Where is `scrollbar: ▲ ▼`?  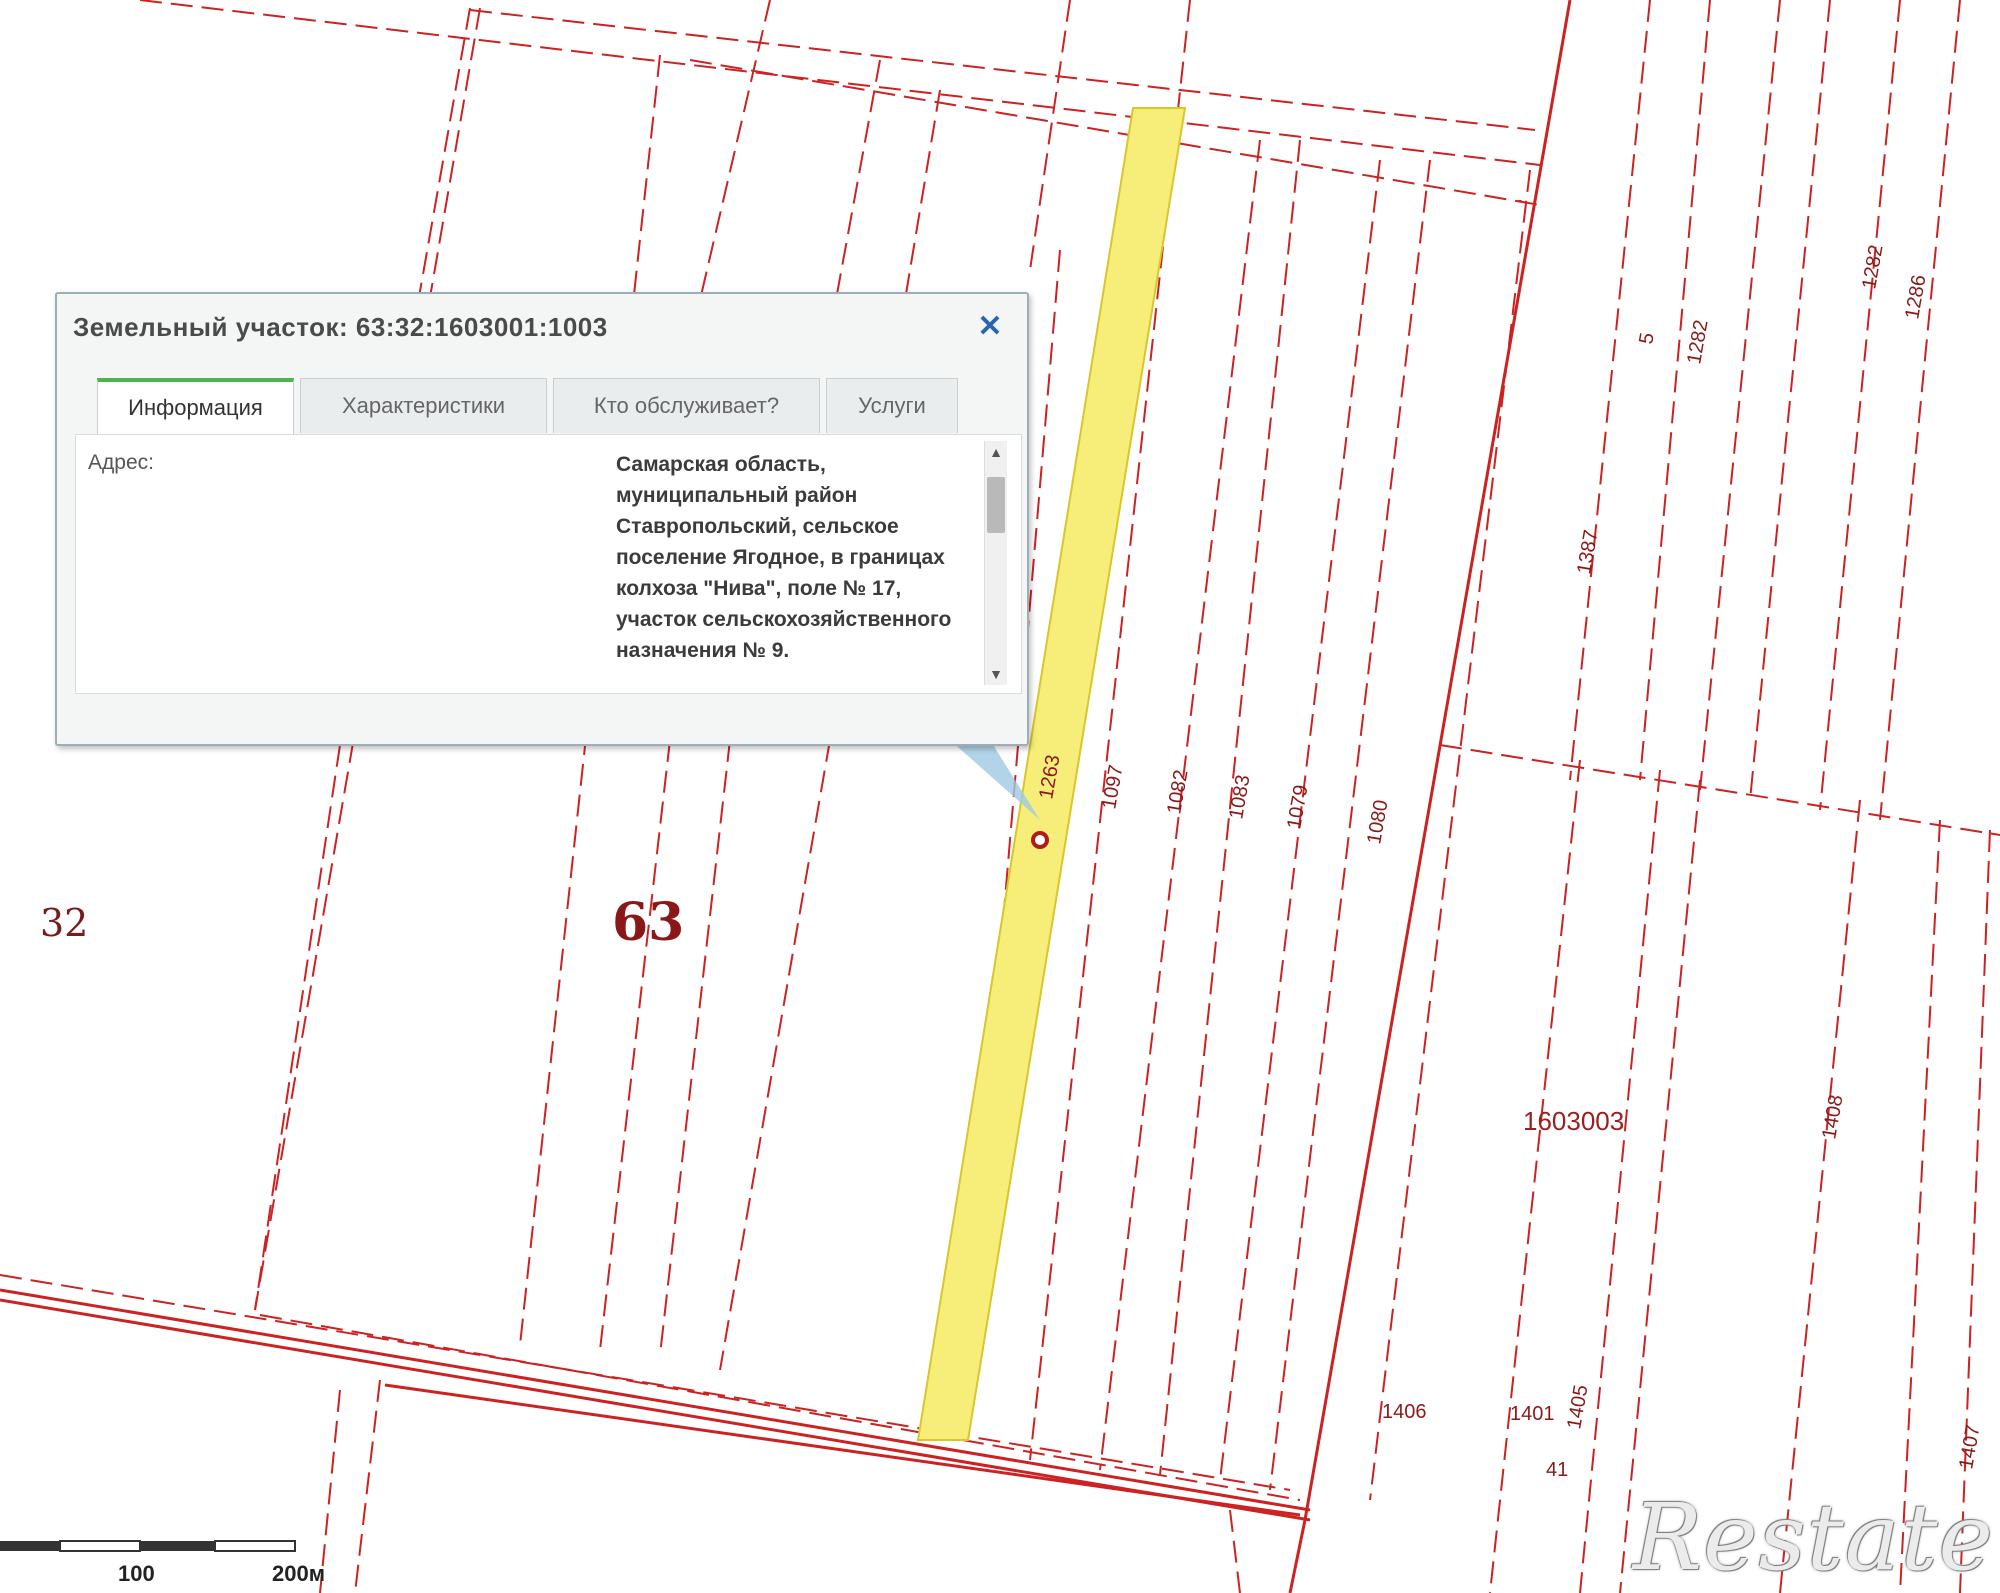
scrollbar: ▲ ▼ is located at coordinates (995, 563).